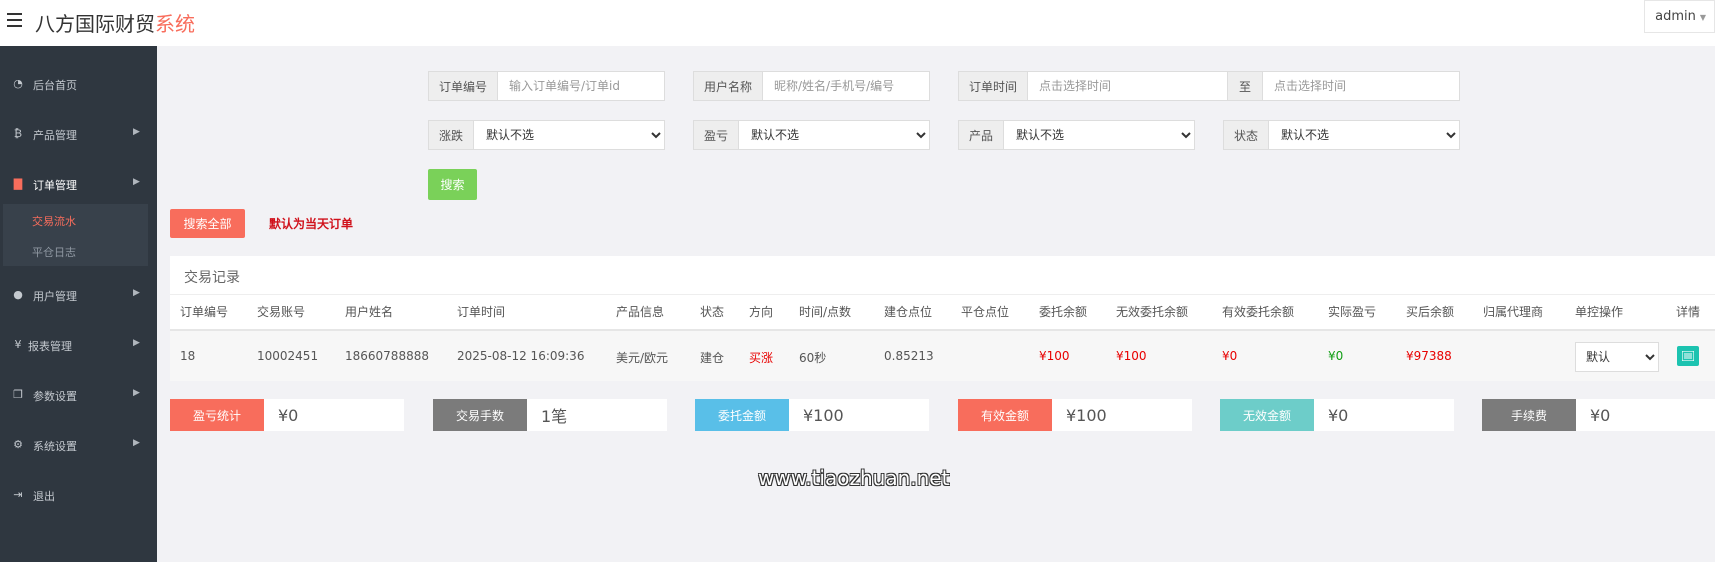 This screenshot has width=1715, height=562. What do you see at coordinates (857, 23) in the screenshot?
I see `top-header: 八方国际财贸系统 admin ▼` at bounding box center [857, 23].